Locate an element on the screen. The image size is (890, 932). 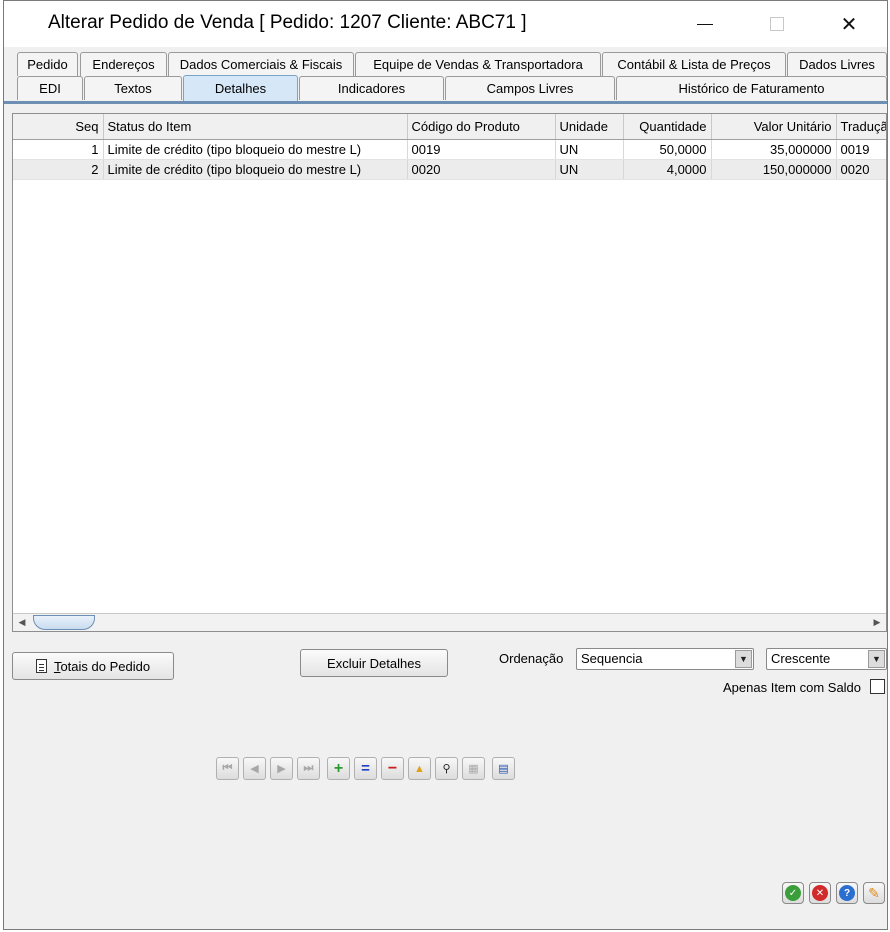
tab-label: Textos is located at coordinates (133, 88).